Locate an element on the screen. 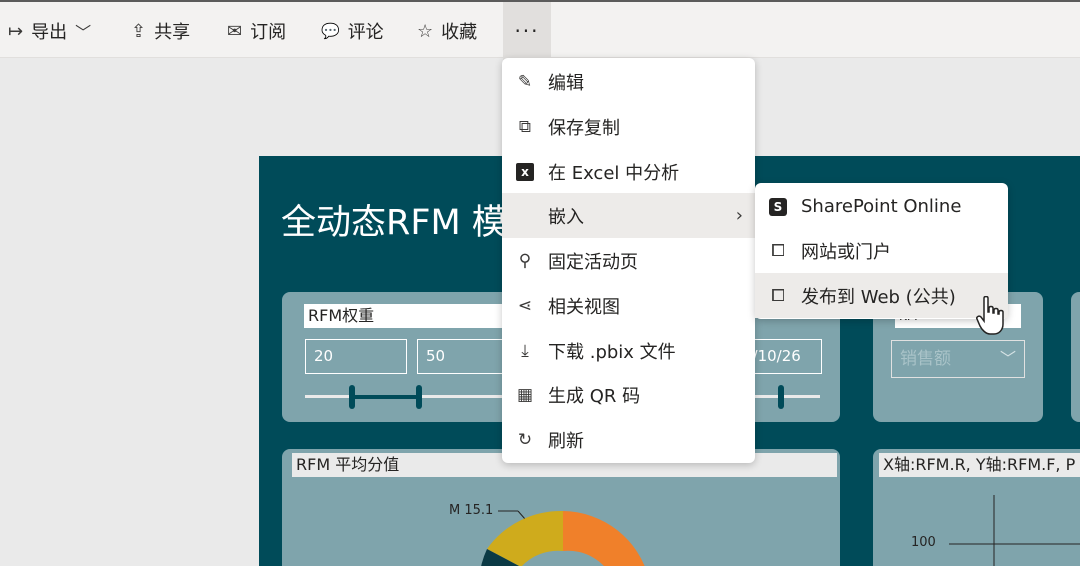 This screenshot has width=1080, height=566. rfm-weights-header: RFM权重 is located at coordinates (414, 316).